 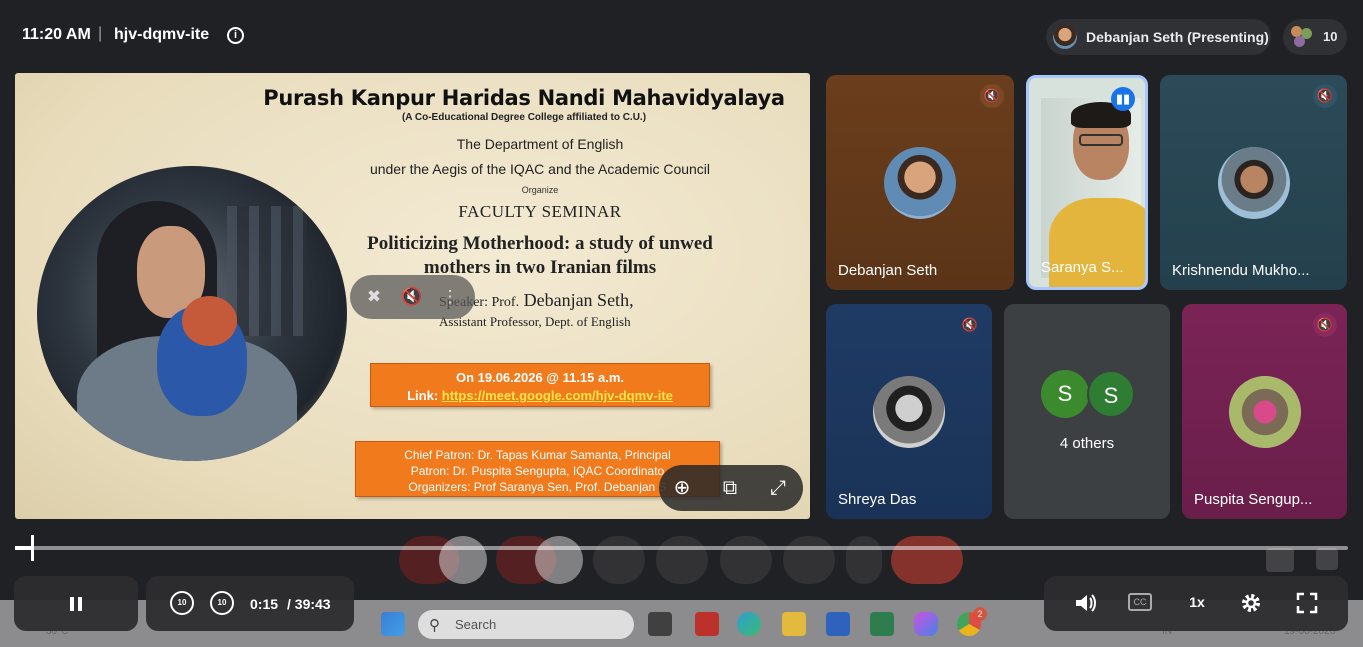 I want to click on playback-speed-button: 1x, so click(x=1197, y=602).